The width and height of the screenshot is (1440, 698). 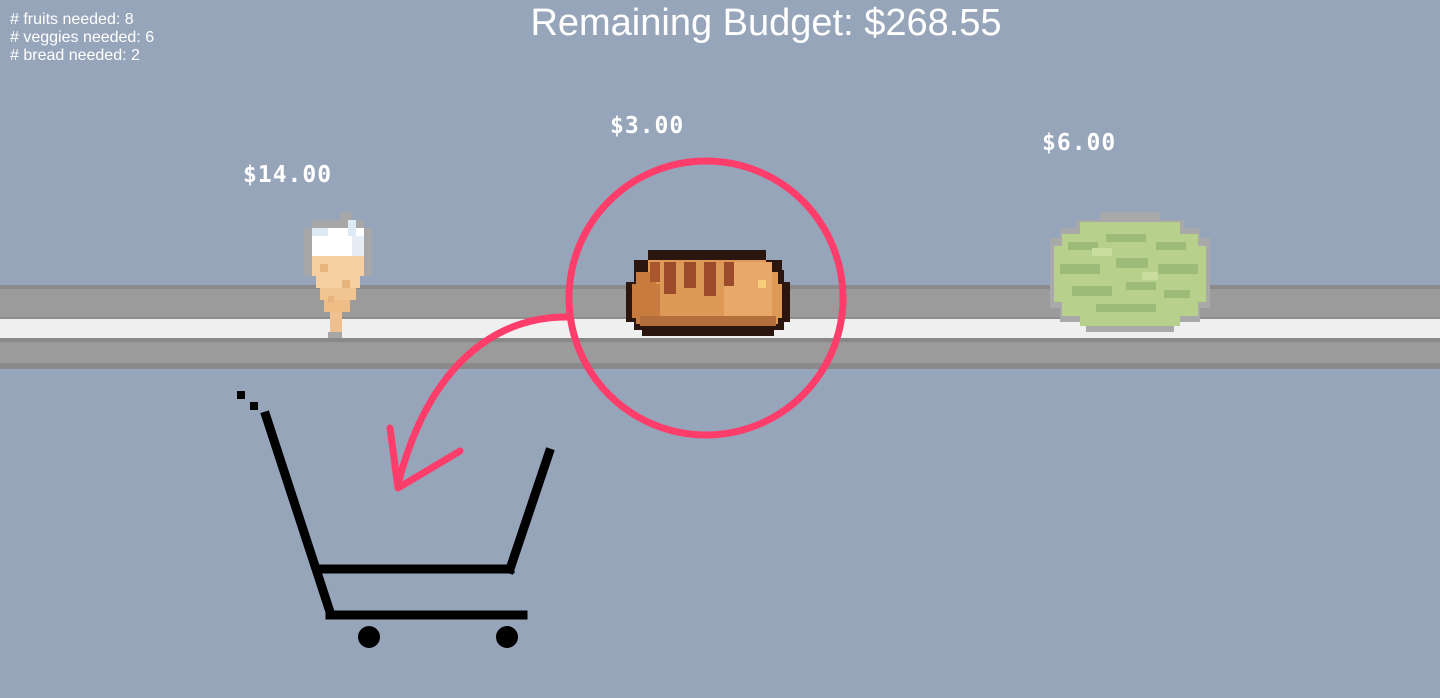 I want to click on highlight-circle, so click(x=706, y=298).